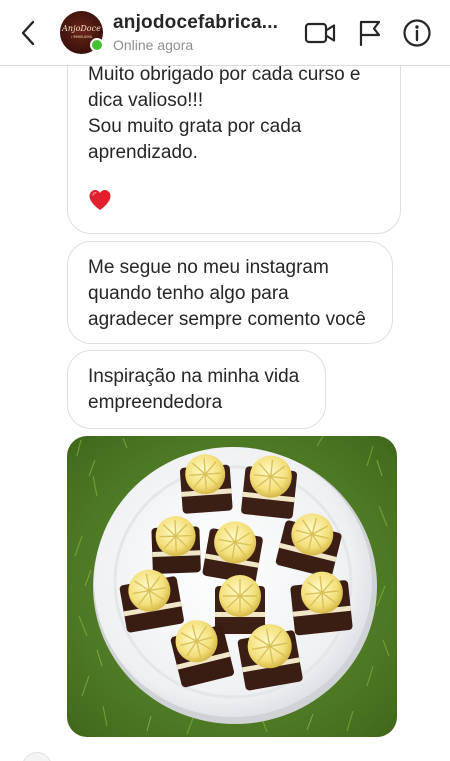  What do you see at coordinates (37, 756) in the screenshot?
I see `sender-avatar` at bounding box center [37, 756].